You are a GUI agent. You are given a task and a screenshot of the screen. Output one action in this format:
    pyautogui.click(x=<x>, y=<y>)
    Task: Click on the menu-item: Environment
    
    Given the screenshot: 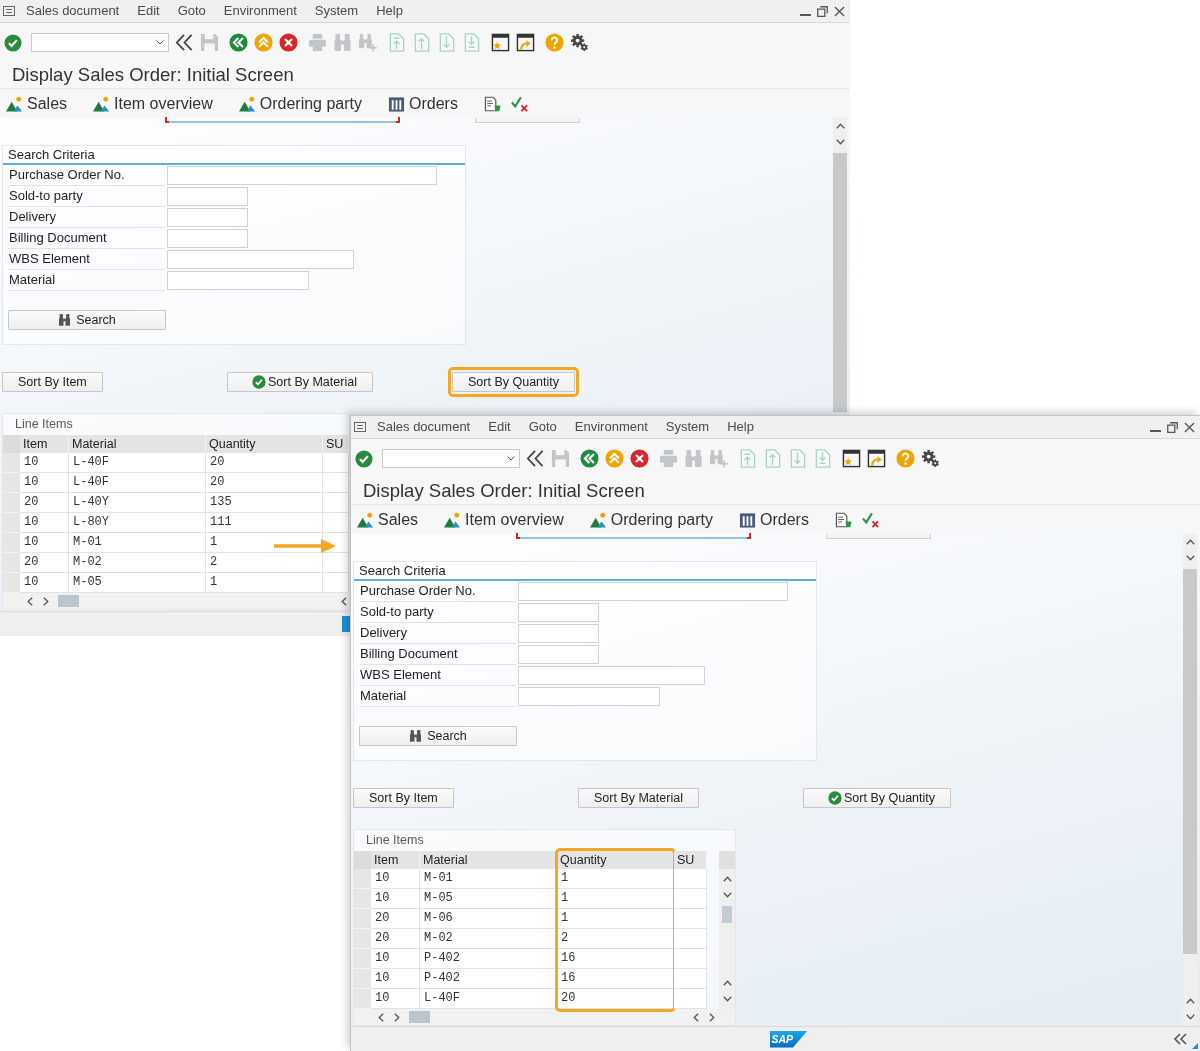 What is the action you would take?
    pyautogui.click(x=611, y=427)
    